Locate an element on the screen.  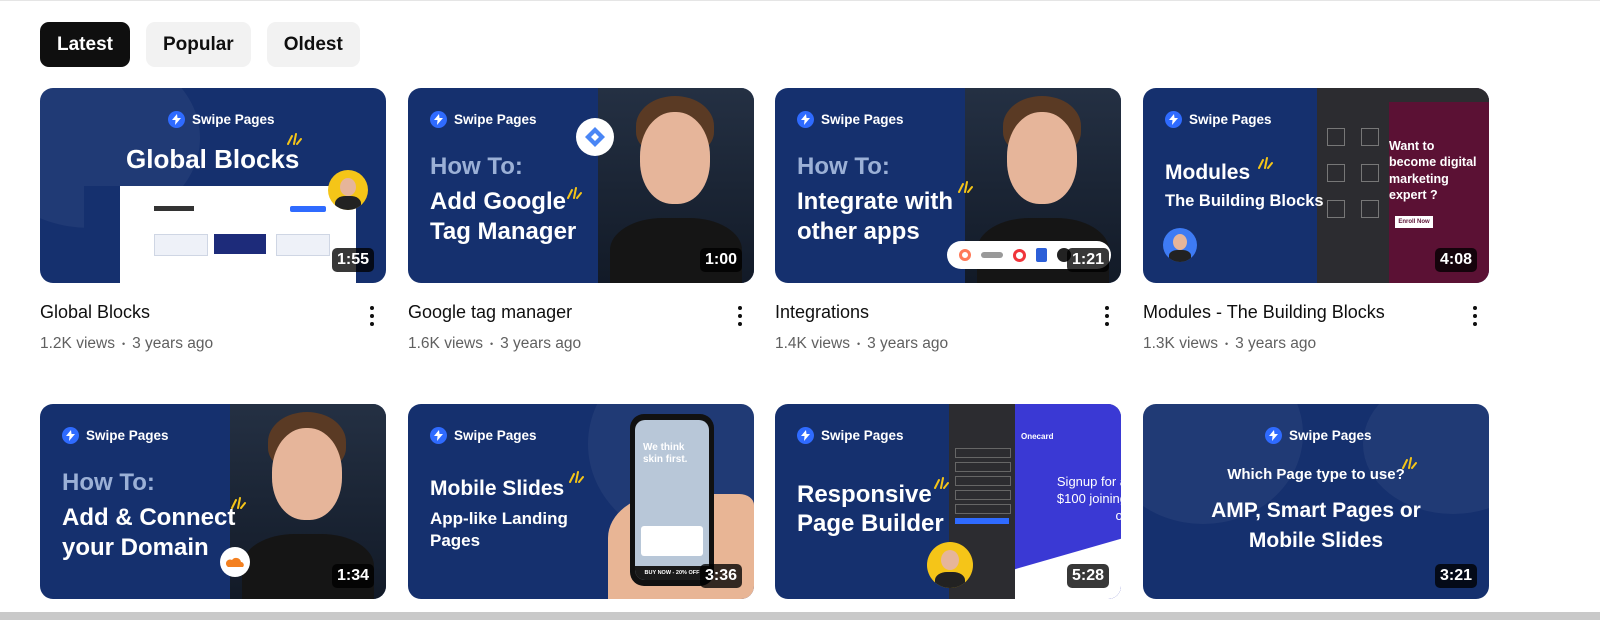
horizontal-scrollbar is located at coordinates (800, 616).